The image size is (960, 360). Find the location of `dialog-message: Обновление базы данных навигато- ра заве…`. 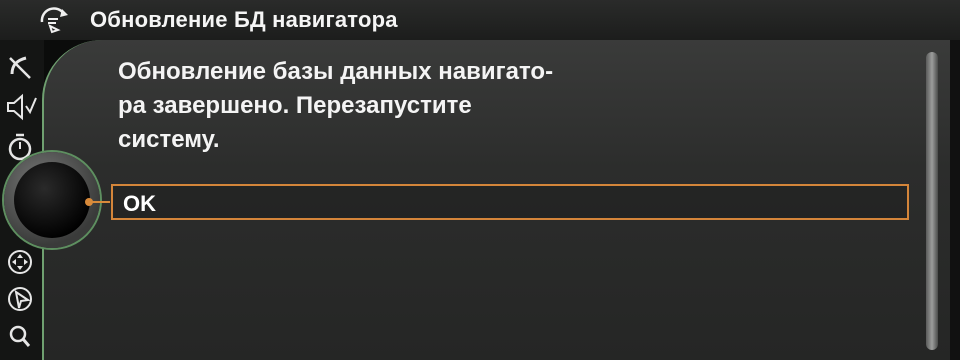

dialog-message: Обновление базы данных навигато- ра заве… is located at coordinates (368, 106).